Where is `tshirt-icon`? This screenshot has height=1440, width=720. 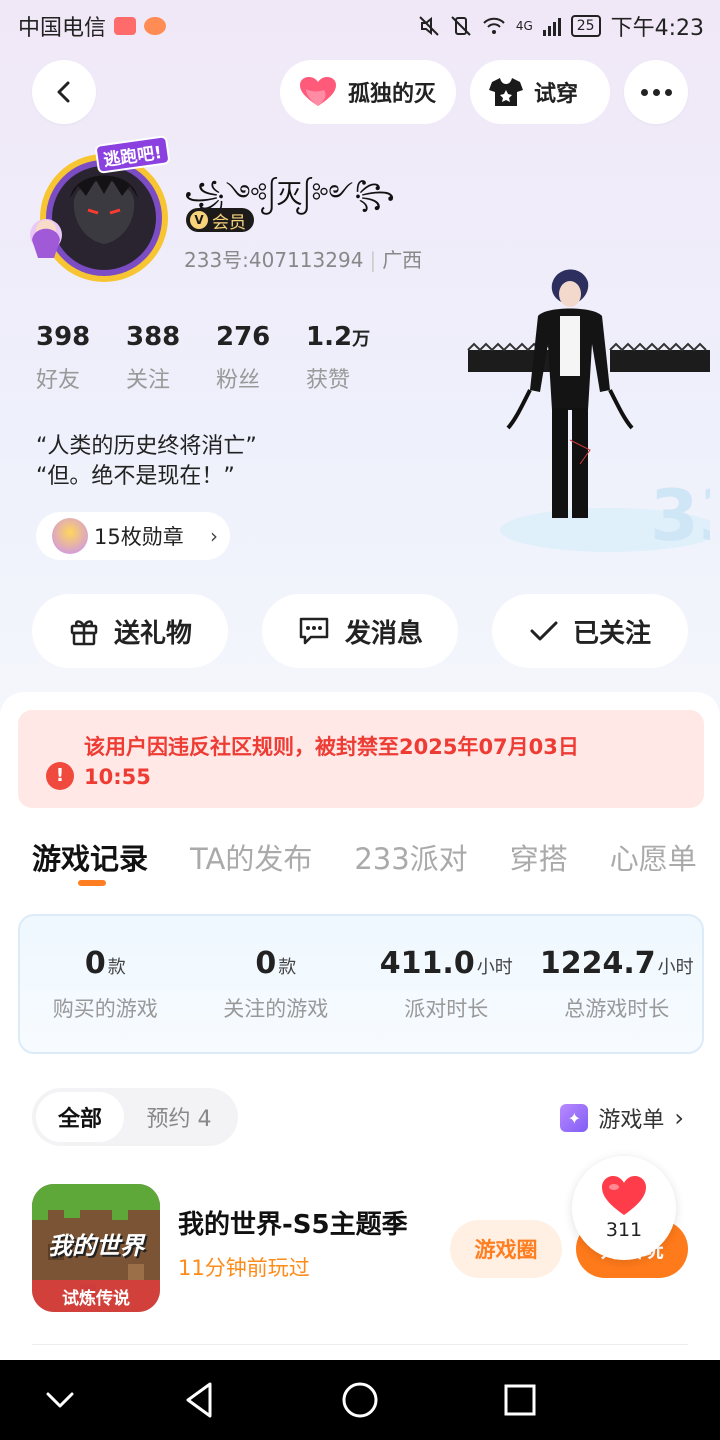 tshirt-icon is located at coordinates (506, 92).